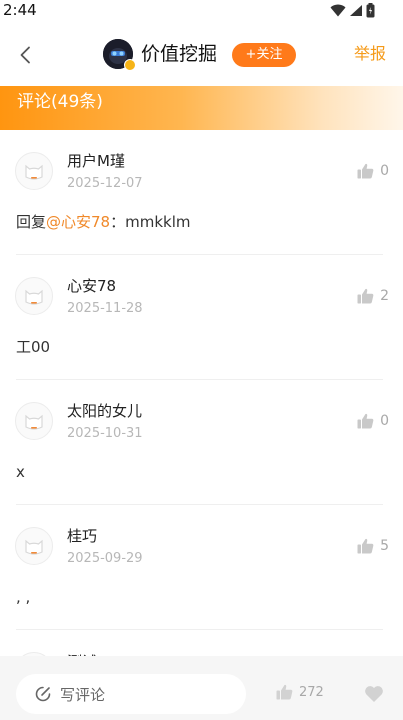  Describe the element at coordinates (105, 558) in the screenshot. I see `comment-date: 2025-09-29` at that location.